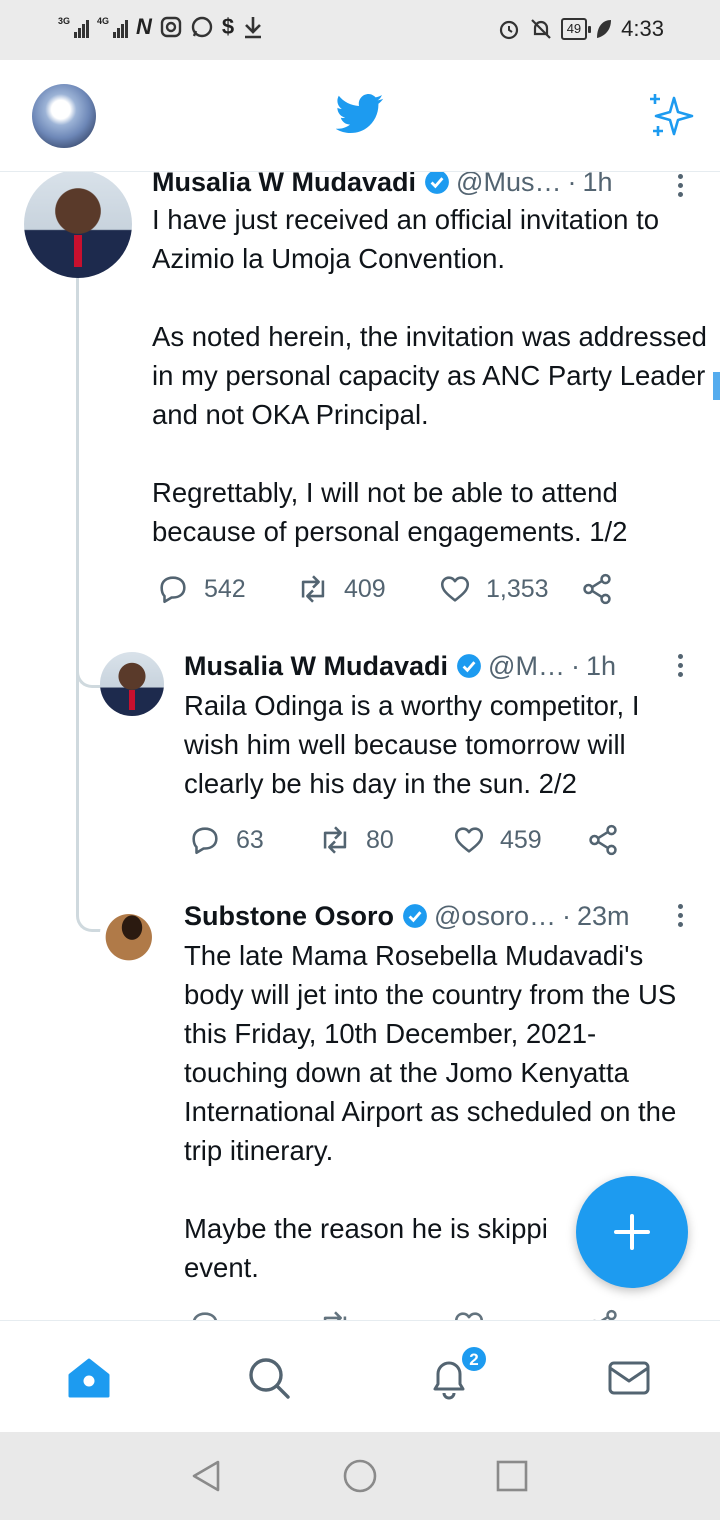 Image resolution: width=720 pixels, height=1520 pixels. What do you see at coordinates (73, 27) in the screenshot?
I see `signal-icon: 3G` at bounding box center [73, 27].